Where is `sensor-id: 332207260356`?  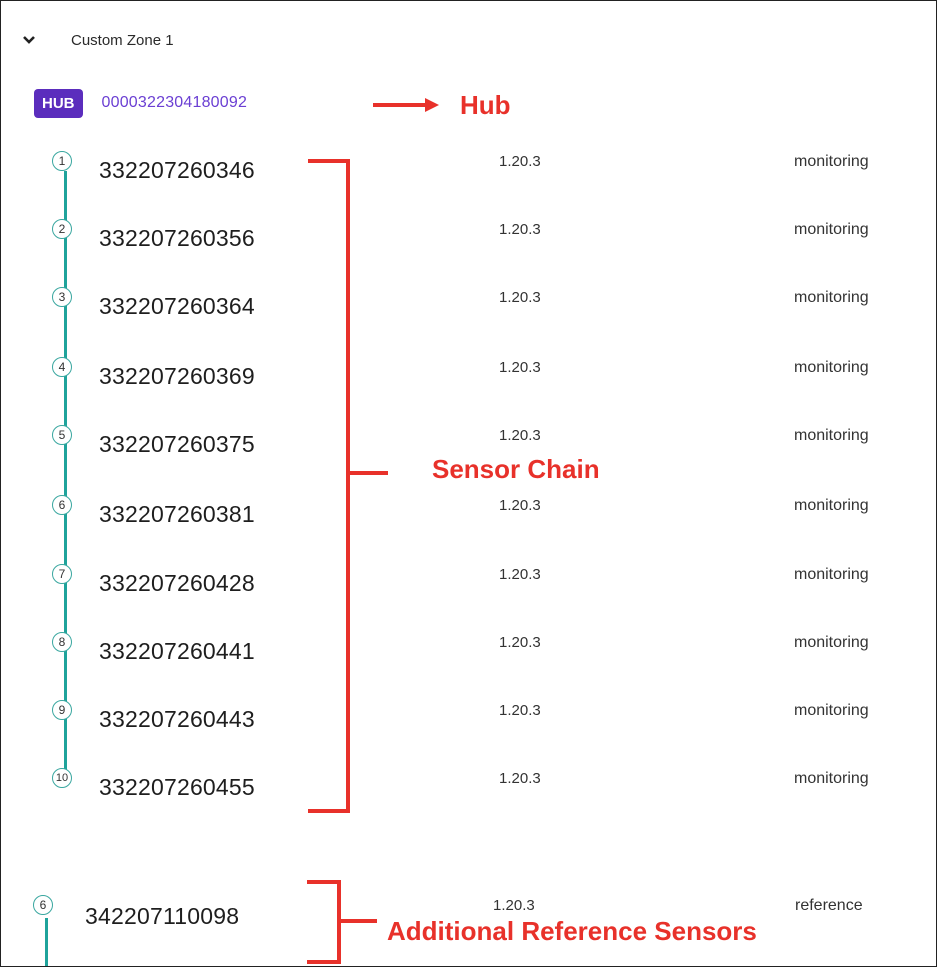 sensor-id: 332207260356 is located at coordinates (177, 238).